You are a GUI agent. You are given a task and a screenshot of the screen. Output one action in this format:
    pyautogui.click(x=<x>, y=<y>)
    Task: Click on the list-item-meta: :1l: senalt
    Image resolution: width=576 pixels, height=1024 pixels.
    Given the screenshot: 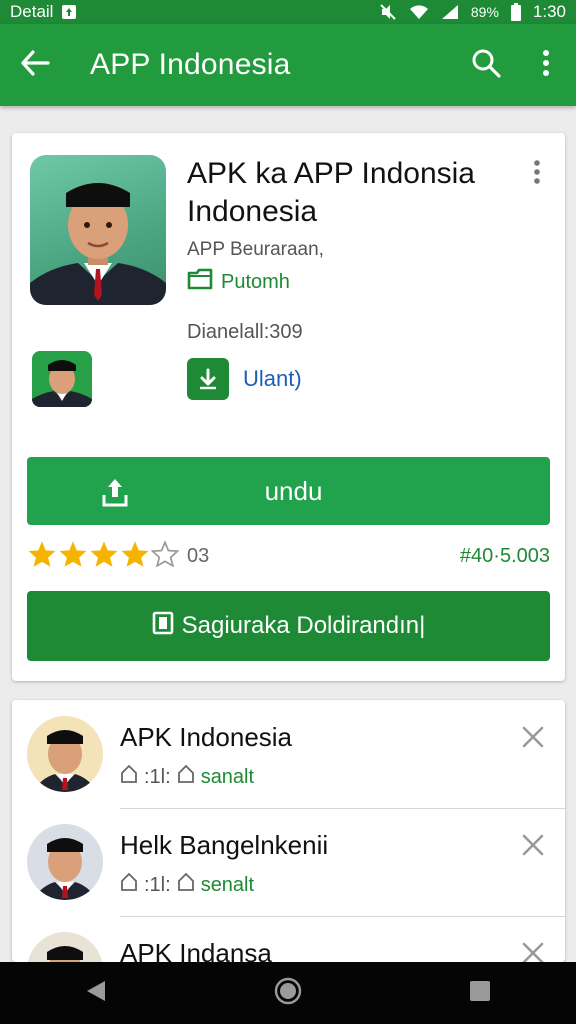 What is the action you would take?
    pyautogui.click(x=187, y=885)
    